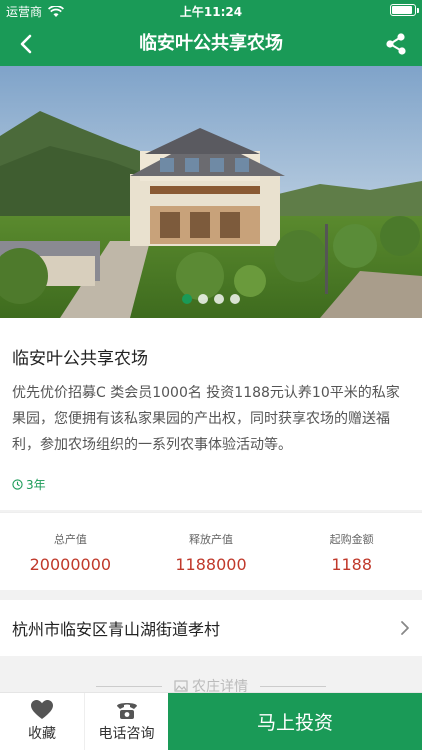 Image resolution: width=422 pixels, height=750 pixels. I want to click on share-button, so click(396, 44).